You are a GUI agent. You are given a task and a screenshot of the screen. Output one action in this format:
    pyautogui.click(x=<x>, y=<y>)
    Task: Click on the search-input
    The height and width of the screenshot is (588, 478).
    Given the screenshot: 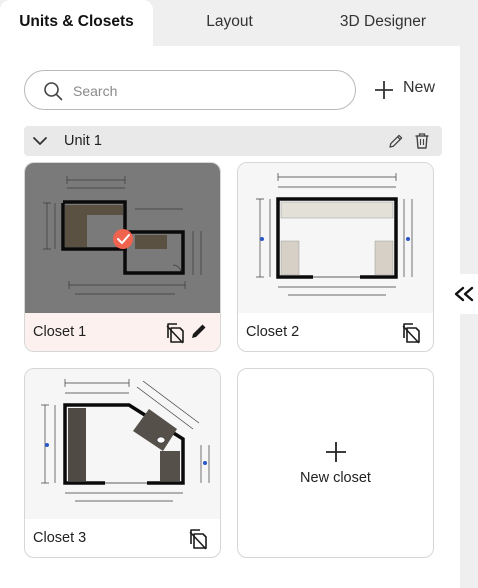 What is the action you would take?
    pyautogui.click(x=208, y=91)
    